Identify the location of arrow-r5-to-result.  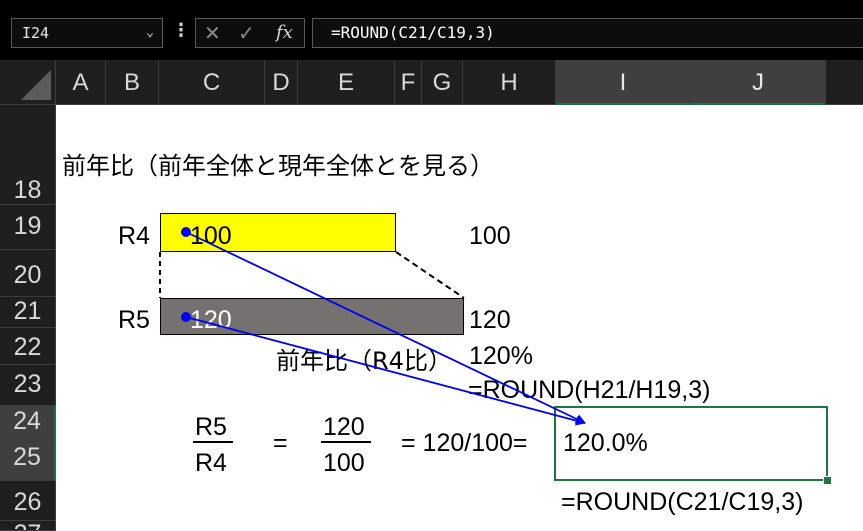
(385, 371).